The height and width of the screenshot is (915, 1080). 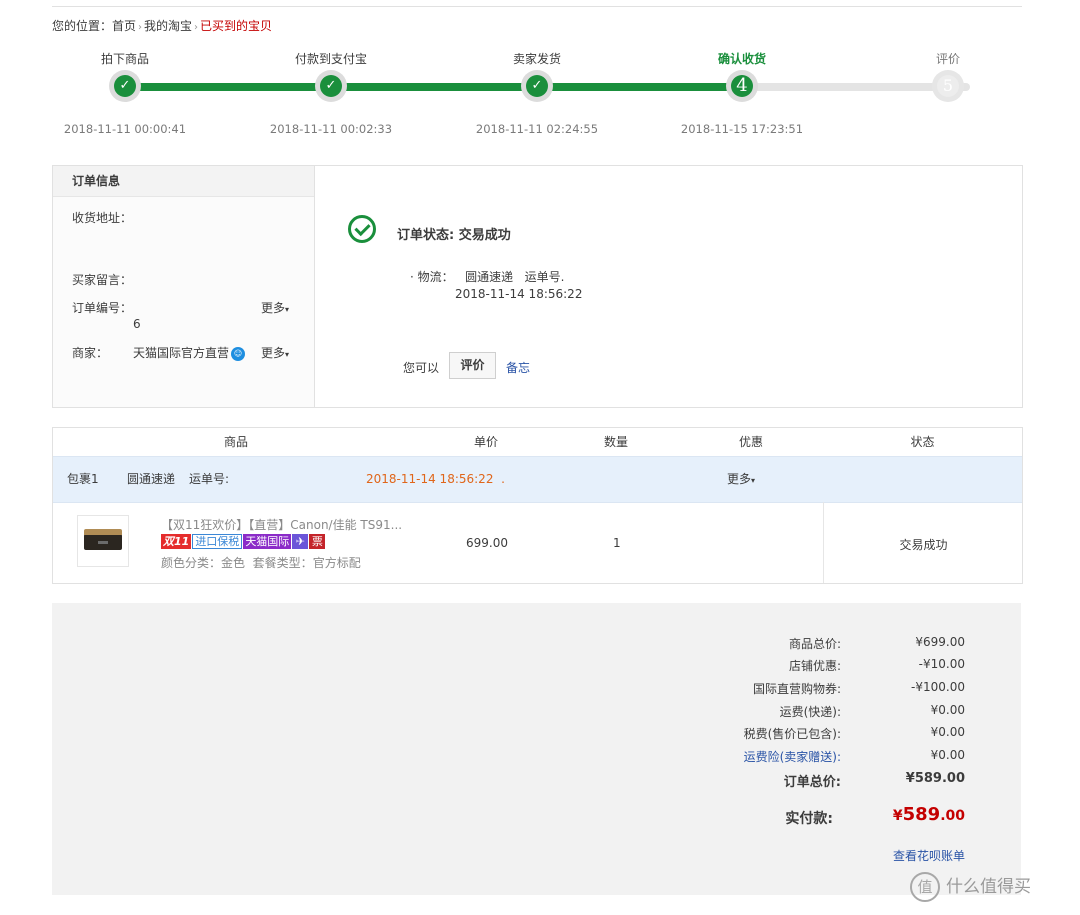 What do you see at coordinates (90, 353) in the screenshot?
I see `merchant-label: 商家：` at bounding box center [90, 353].